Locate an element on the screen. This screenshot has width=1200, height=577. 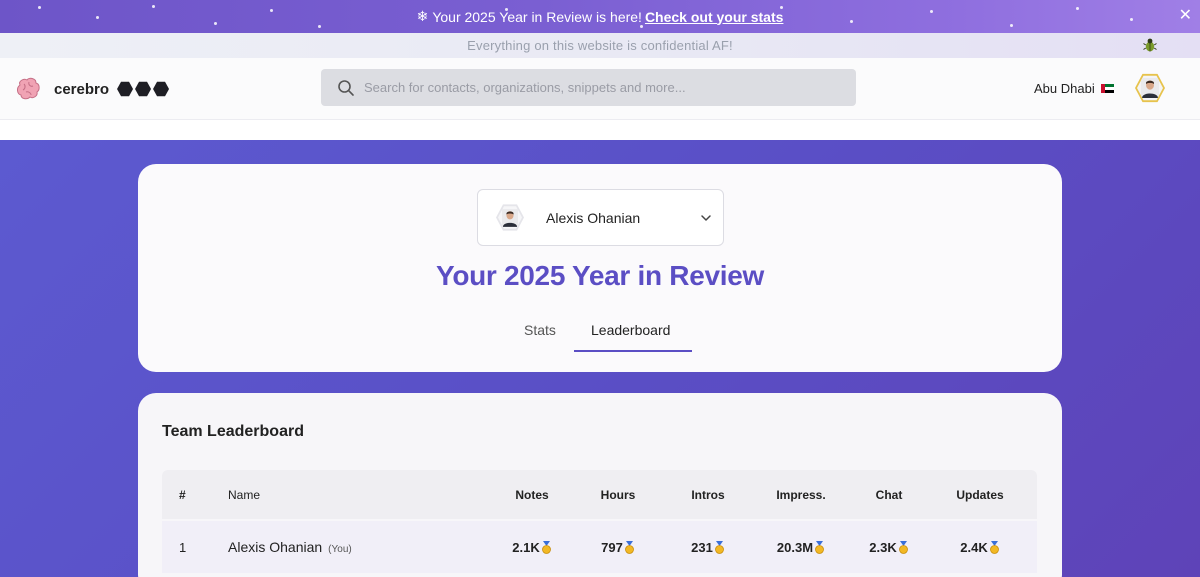
active-tab-indicator is located at coordinates (633, 351).